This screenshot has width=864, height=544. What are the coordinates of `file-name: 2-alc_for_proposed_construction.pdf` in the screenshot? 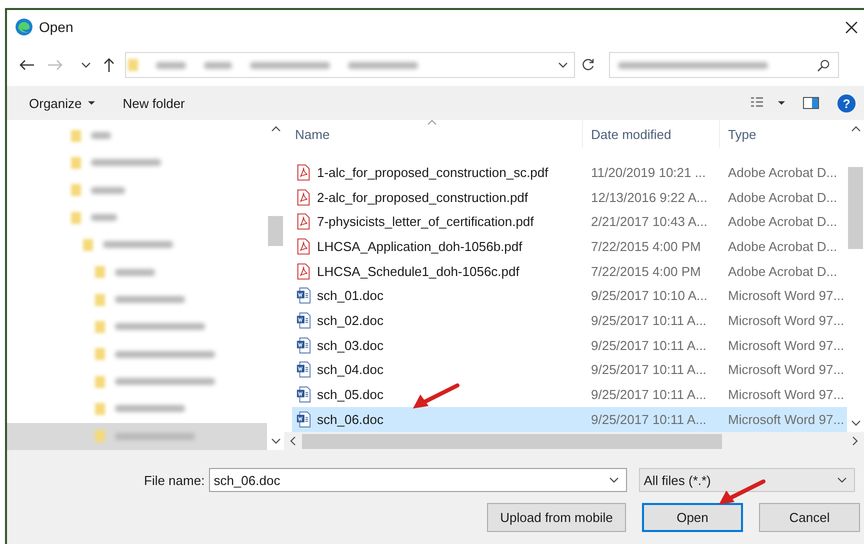 It's located at (422, 197).